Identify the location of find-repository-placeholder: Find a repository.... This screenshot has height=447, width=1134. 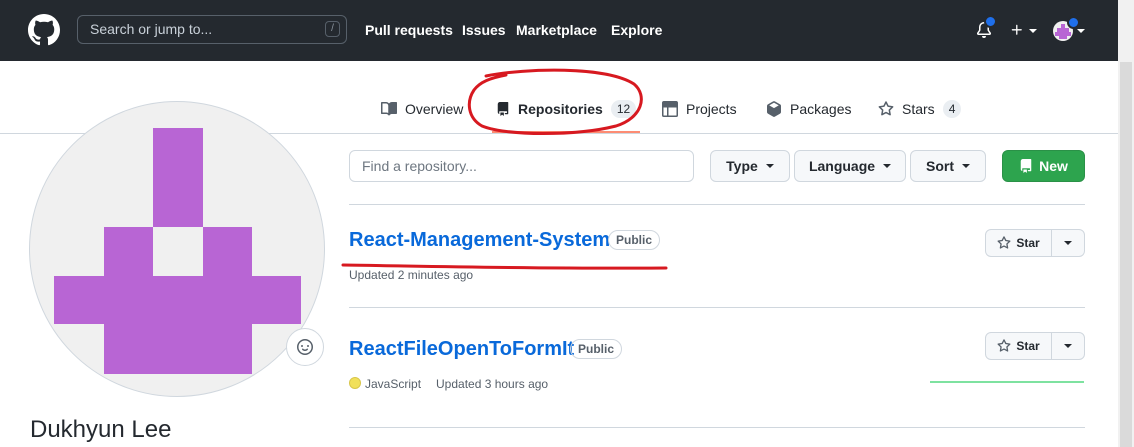
(419, 166).